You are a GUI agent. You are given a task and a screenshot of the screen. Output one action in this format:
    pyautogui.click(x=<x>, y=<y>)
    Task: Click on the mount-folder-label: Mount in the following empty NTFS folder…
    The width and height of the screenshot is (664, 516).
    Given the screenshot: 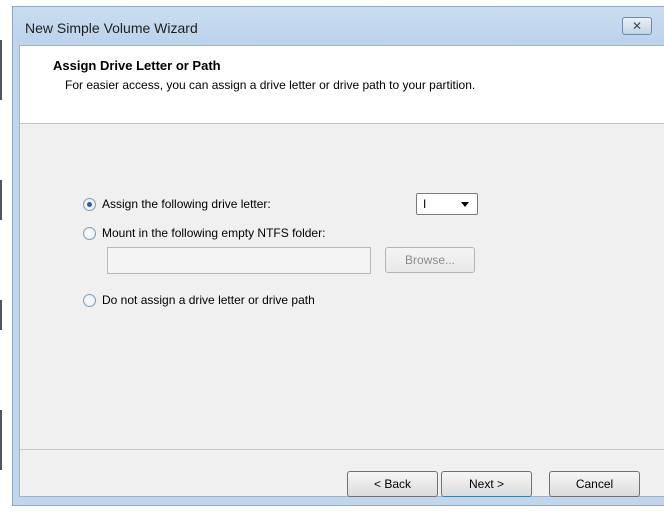 What is the action you would take?
    pyautogui.click(x=214, y=233)
    